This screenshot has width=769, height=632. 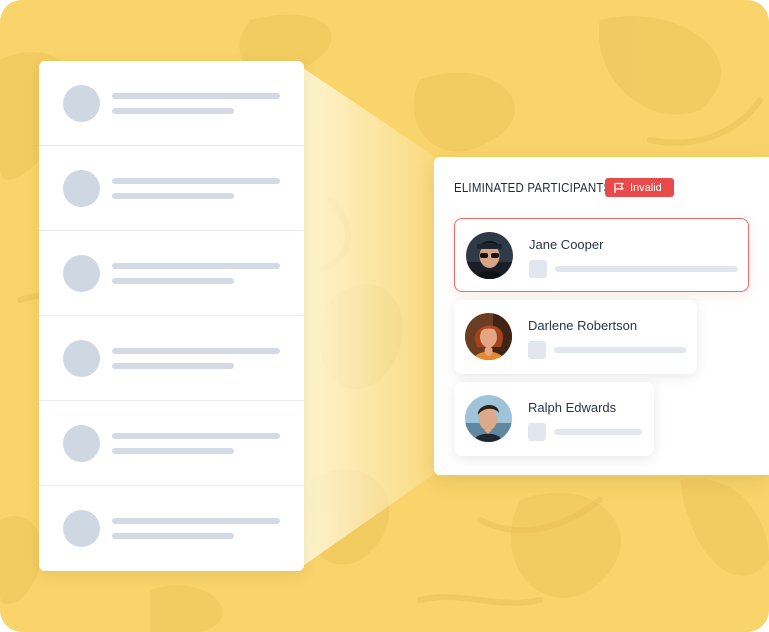 I want to click on participant-card: Jane Cooper, so click(x=601, y=255).